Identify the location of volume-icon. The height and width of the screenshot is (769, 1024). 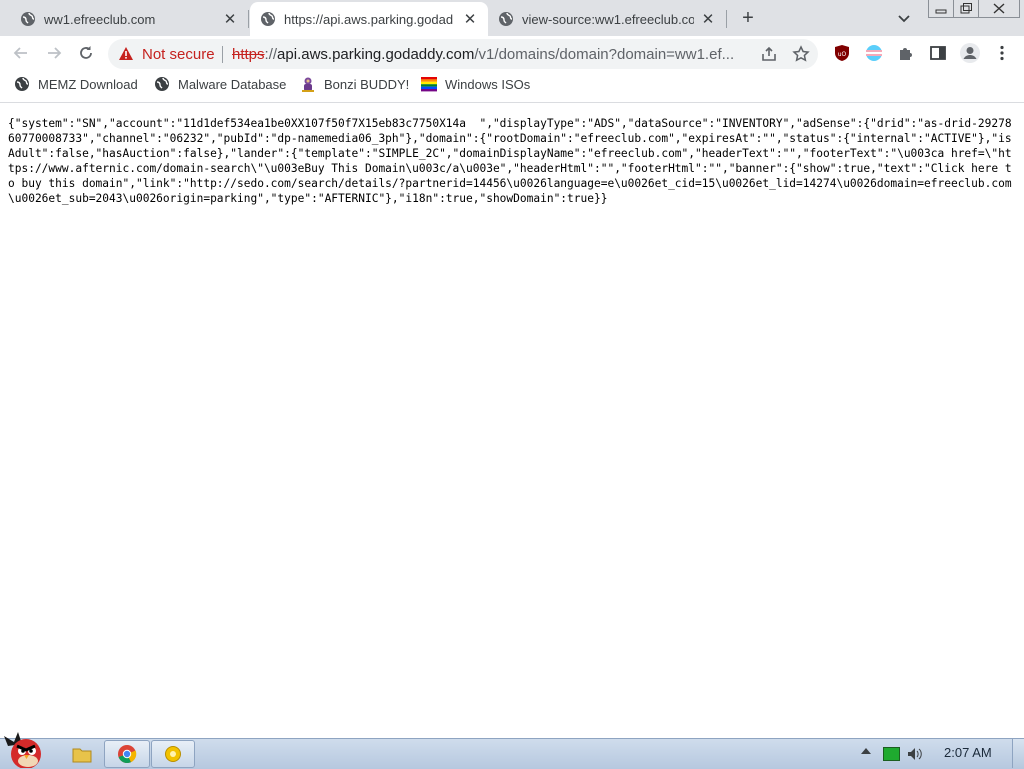
(915, 754).